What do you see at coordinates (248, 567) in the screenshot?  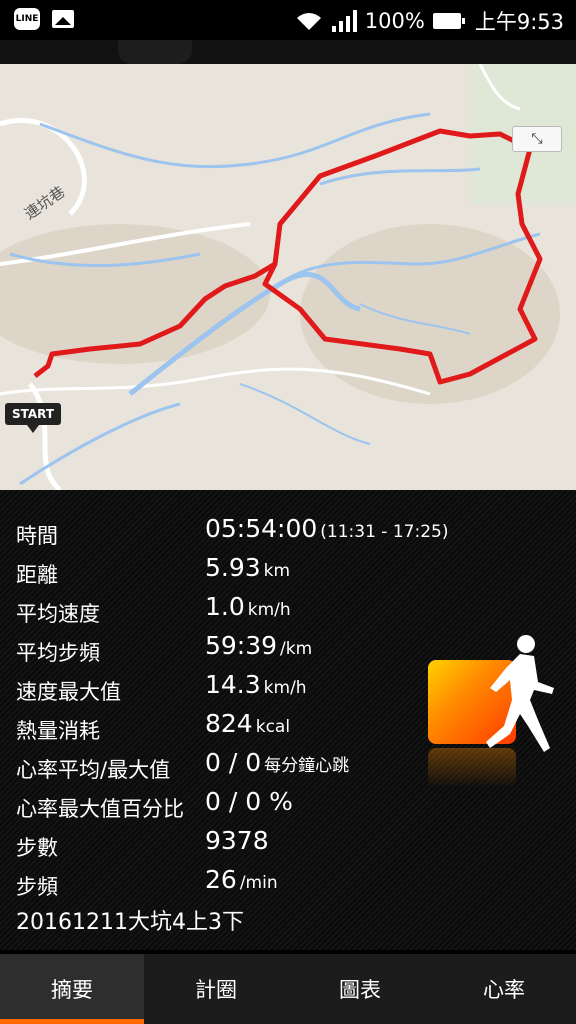 I see `stat-value: 5.93 km` at bounding box center [248, 567].